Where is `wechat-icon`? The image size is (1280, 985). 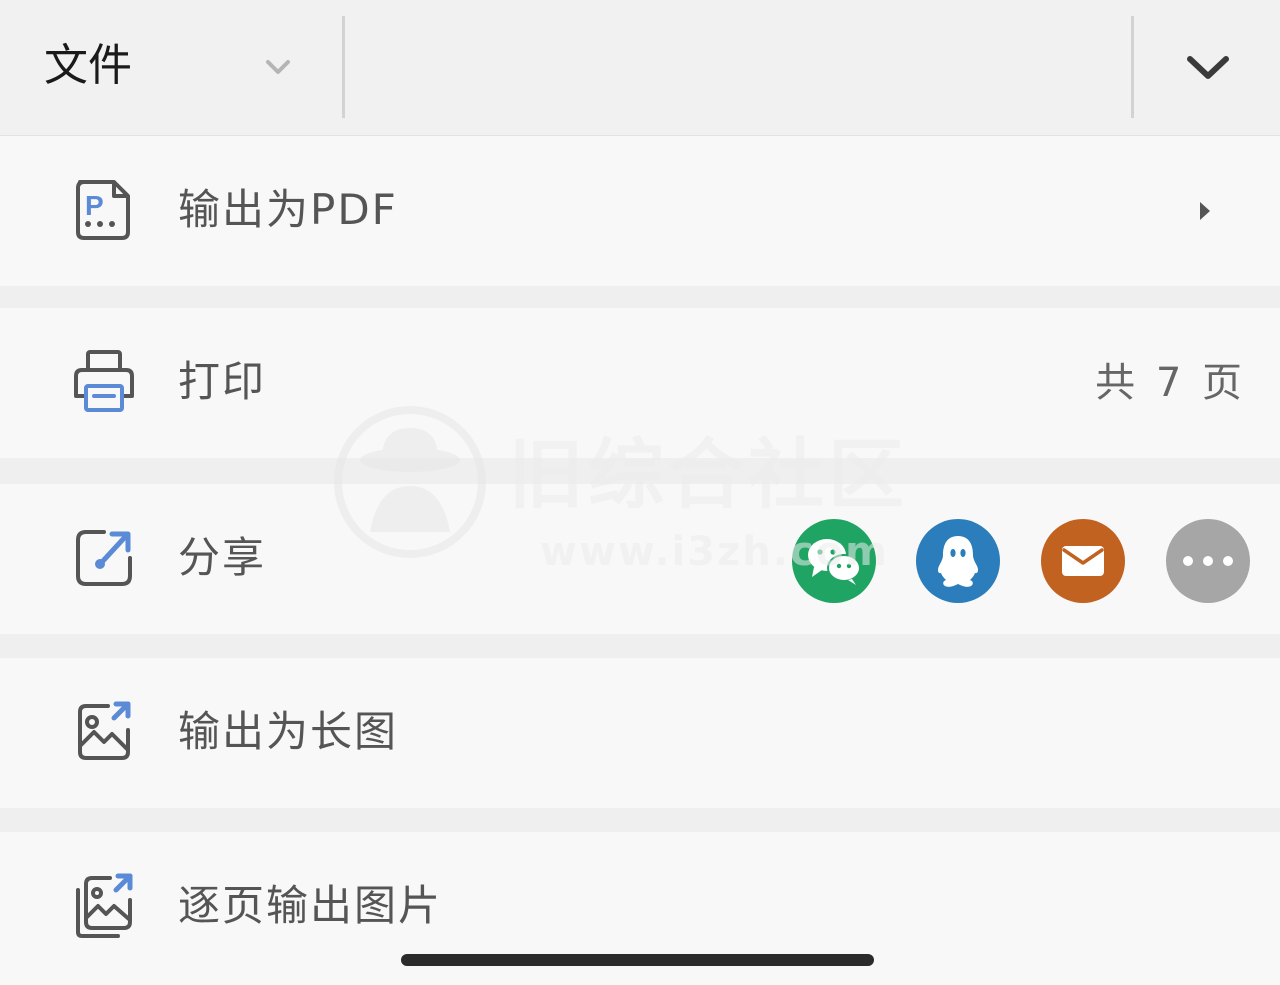 wechat-icon is located at coordinates (834, 562).